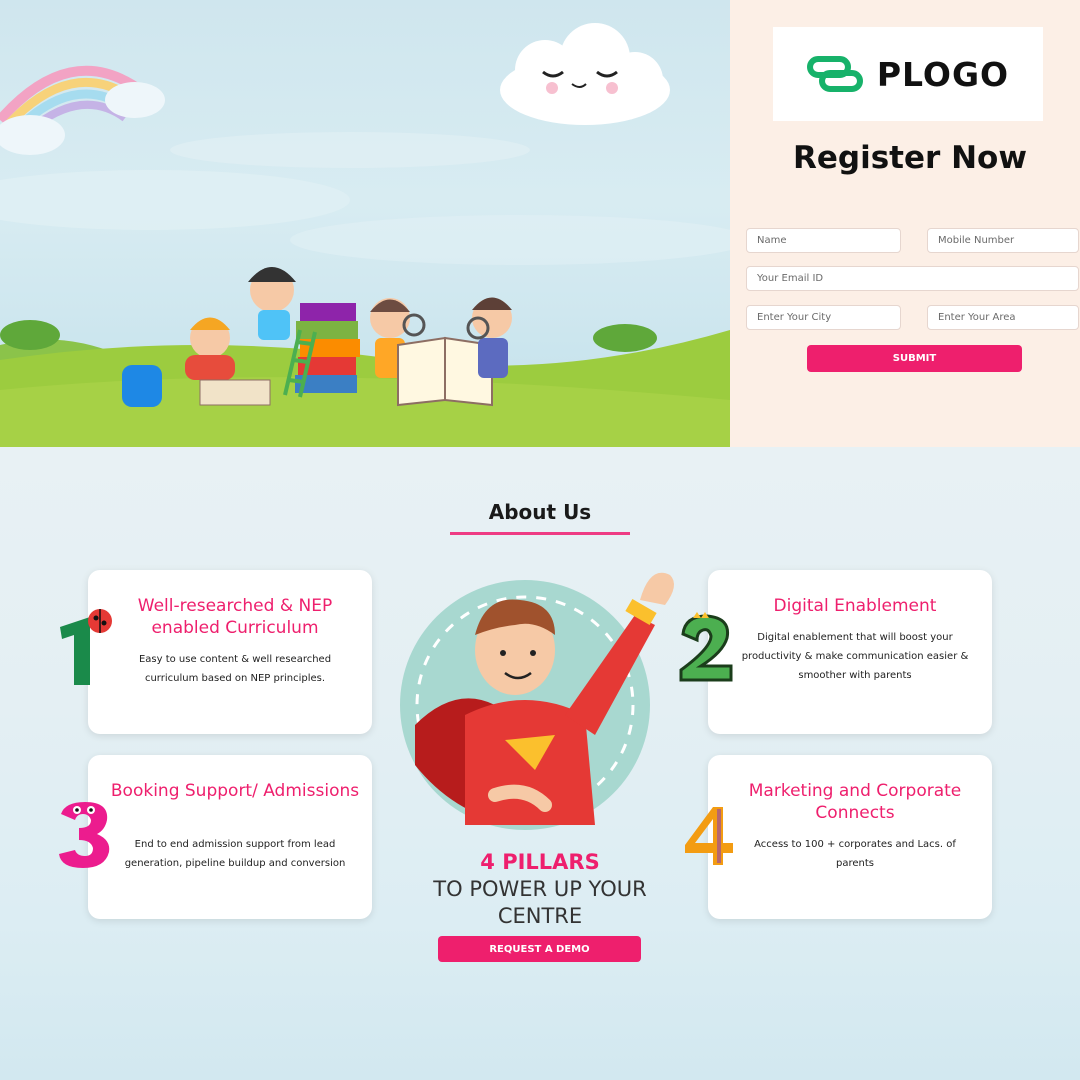  What do you see at coordinates (914, 358) in the screenshot?
I see `submit-button: SUBMIT` at bounding box center [914, 358].